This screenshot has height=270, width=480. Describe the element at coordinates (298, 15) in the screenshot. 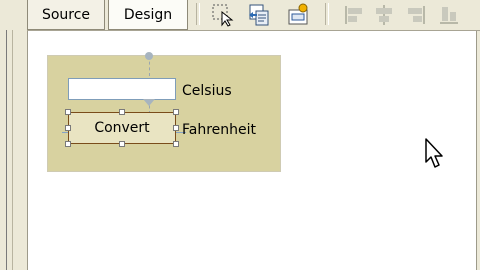

I see `open-icon` at that location.